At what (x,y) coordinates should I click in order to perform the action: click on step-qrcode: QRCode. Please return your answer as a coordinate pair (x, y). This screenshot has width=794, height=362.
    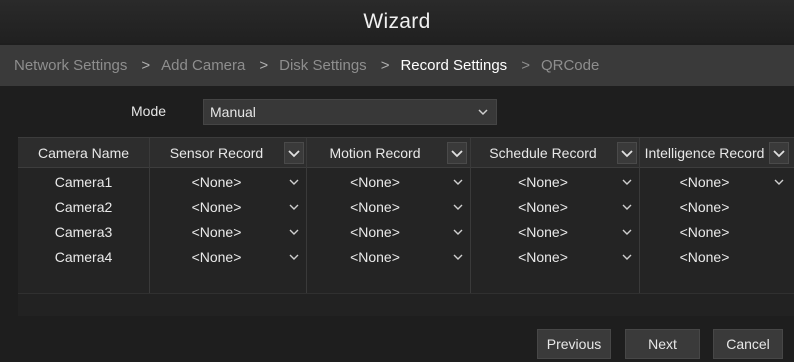
    Looking at the image, I should click on (570, 65).